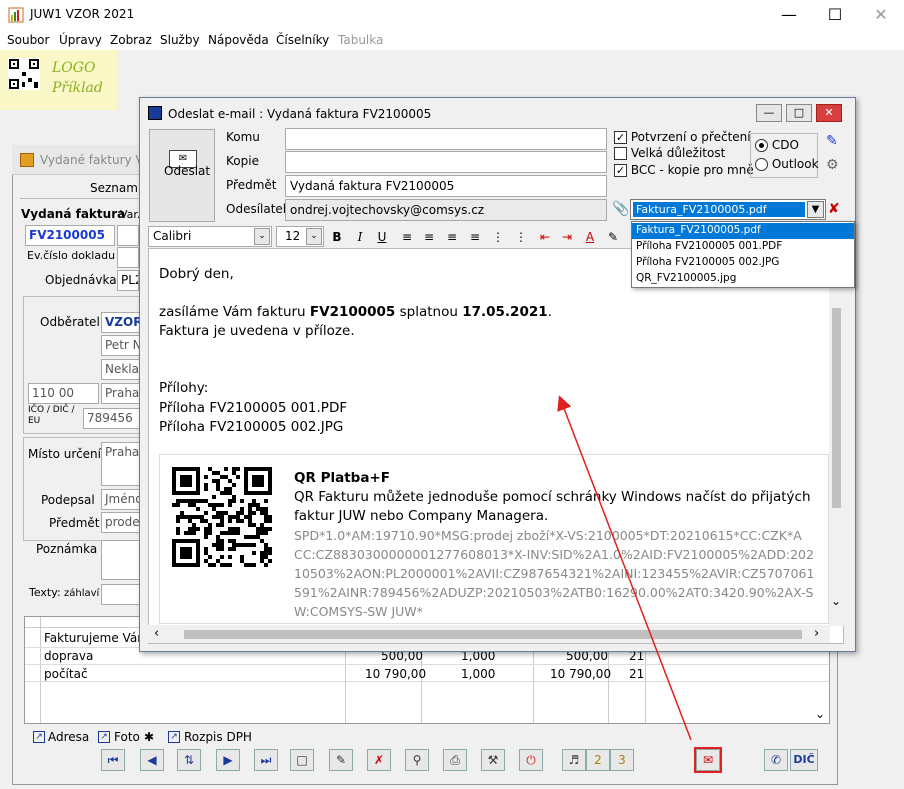 The height and width of the screenshot is (789, 904). Describe the element at coordinates (68, 737) in the screenshot. I see `tab-adresa: Adresa` at that location.